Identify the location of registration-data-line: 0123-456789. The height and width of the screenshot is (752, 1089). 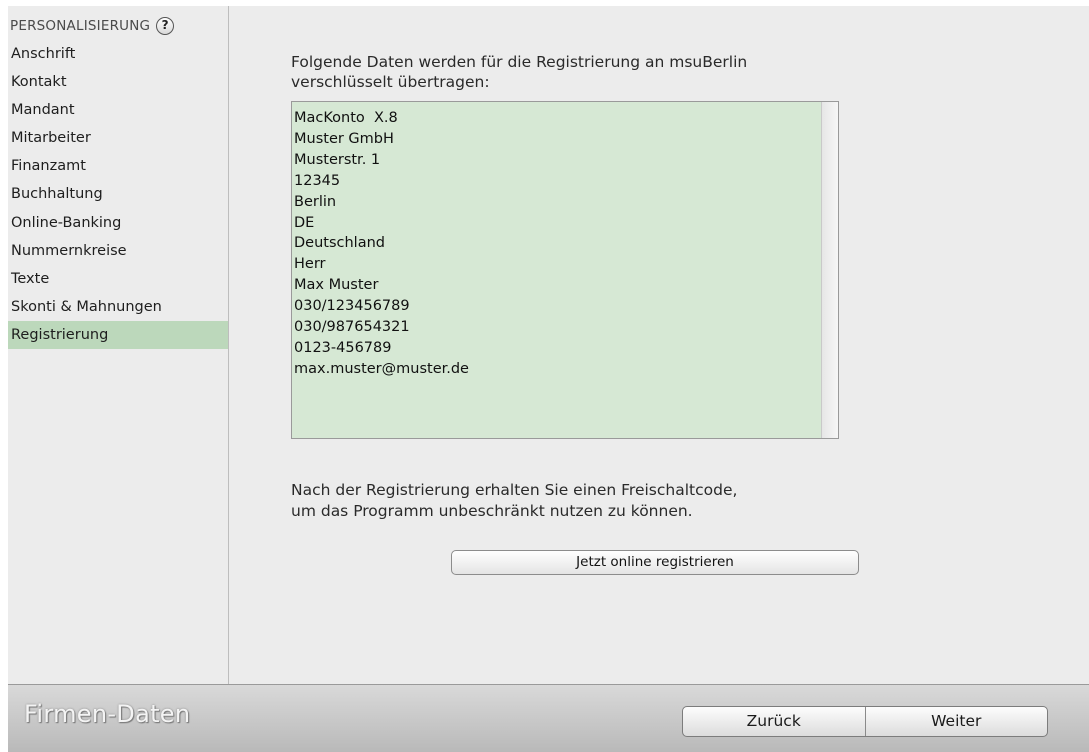
(343, 347).